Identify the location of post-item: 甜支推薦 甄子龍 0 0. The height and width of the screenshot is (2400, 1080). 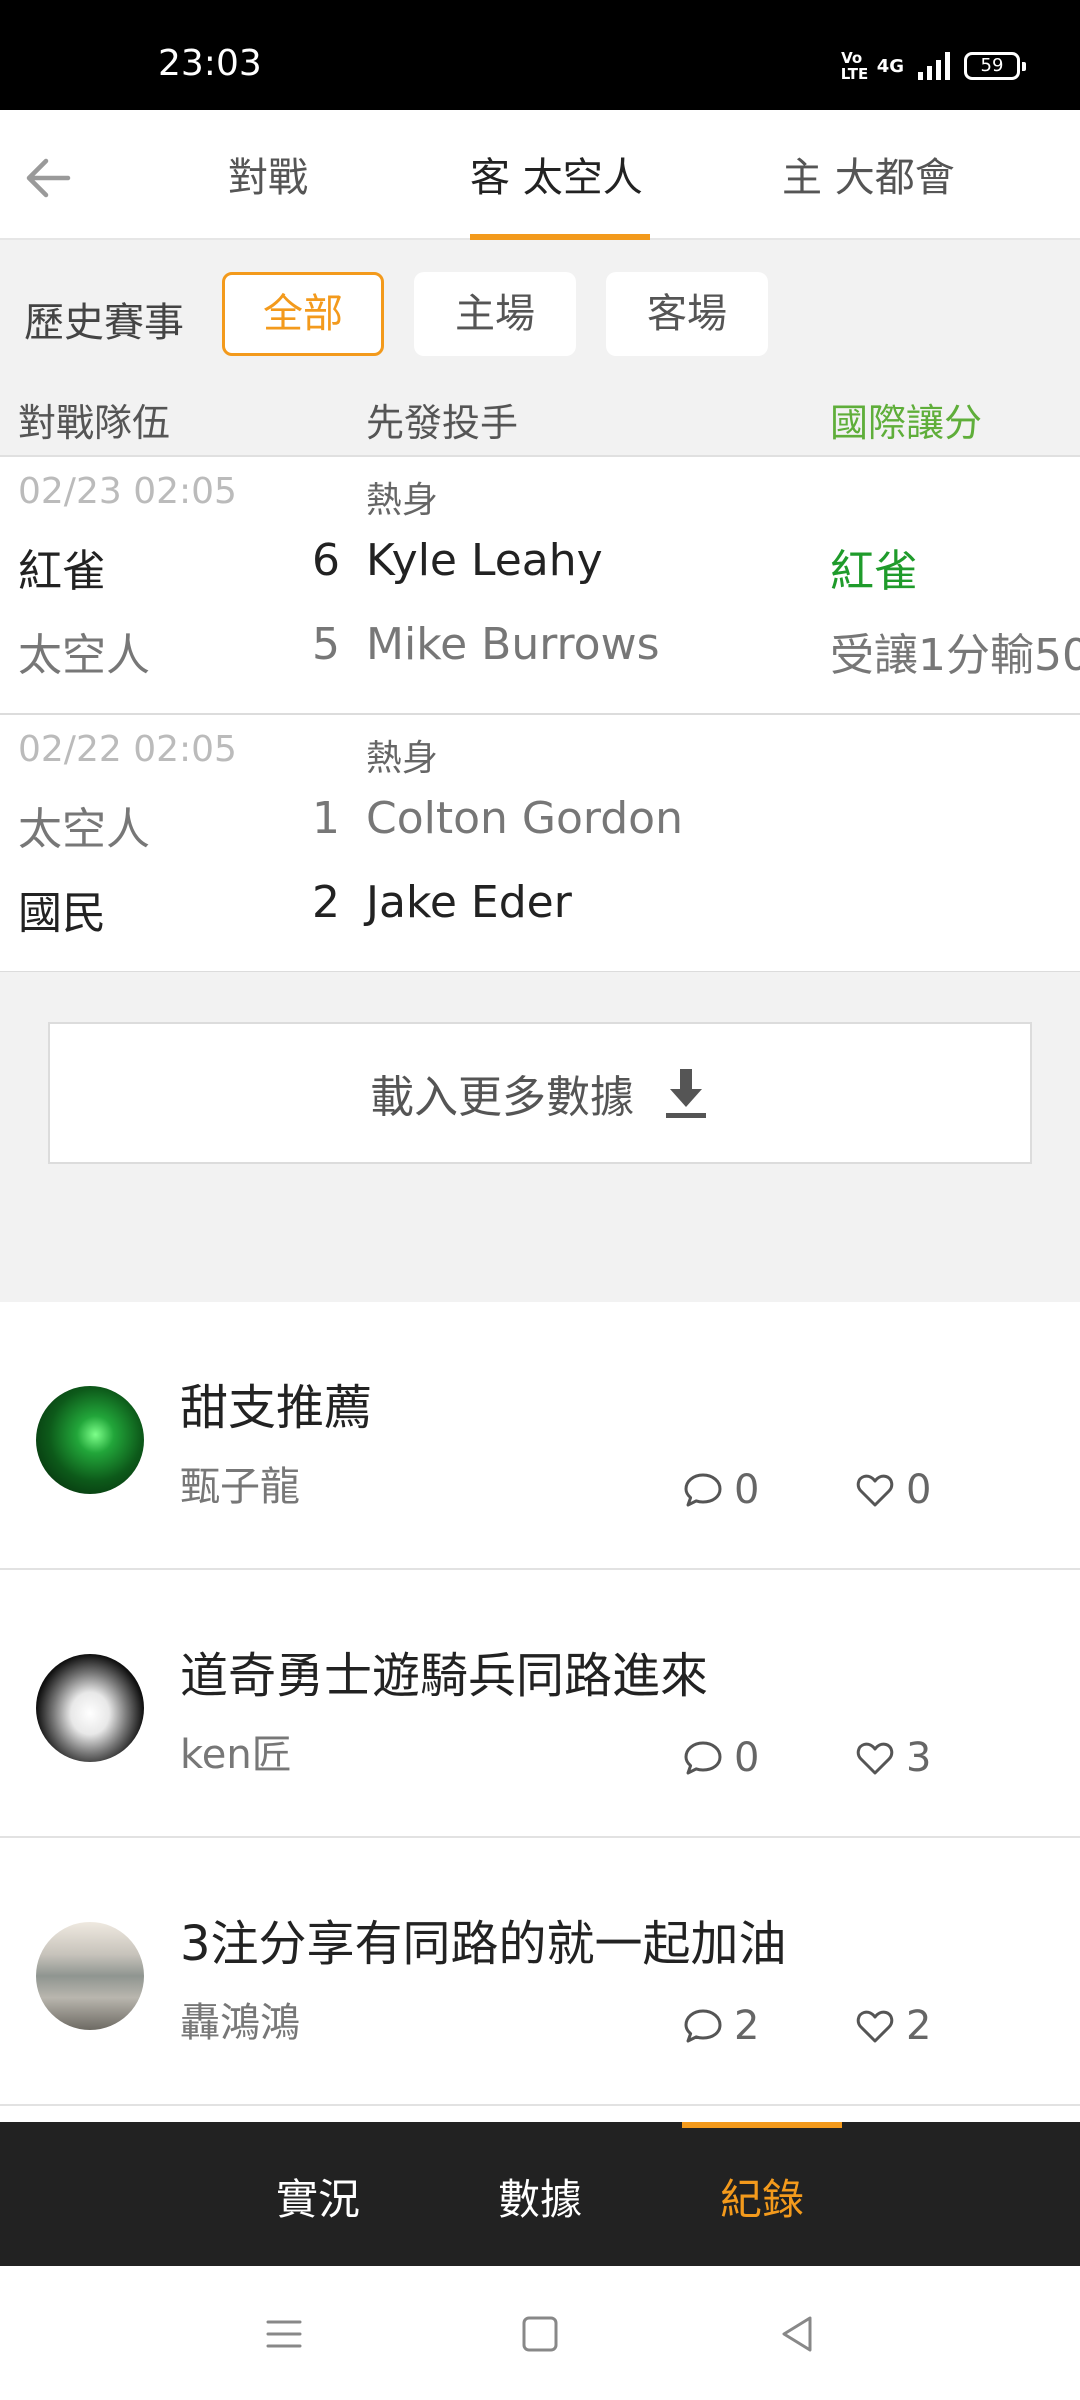
(540, 1436).